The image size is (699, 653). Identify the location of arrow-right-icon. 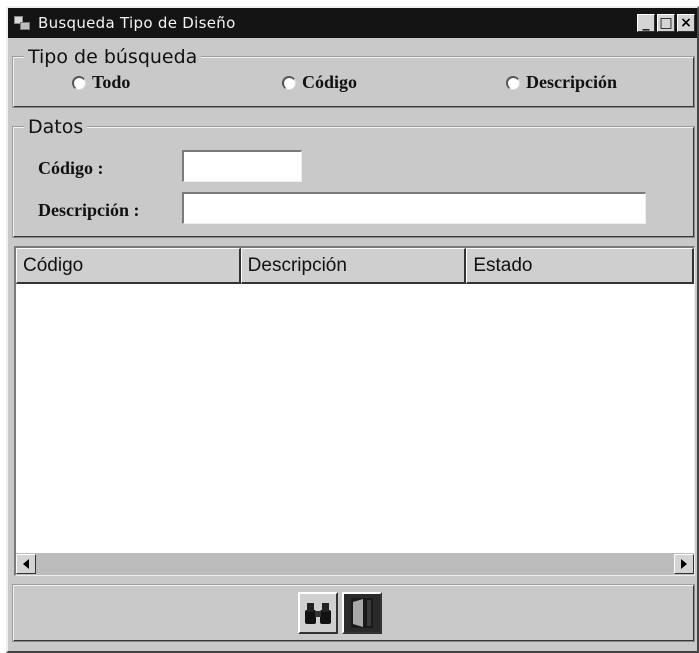
(684, 564).